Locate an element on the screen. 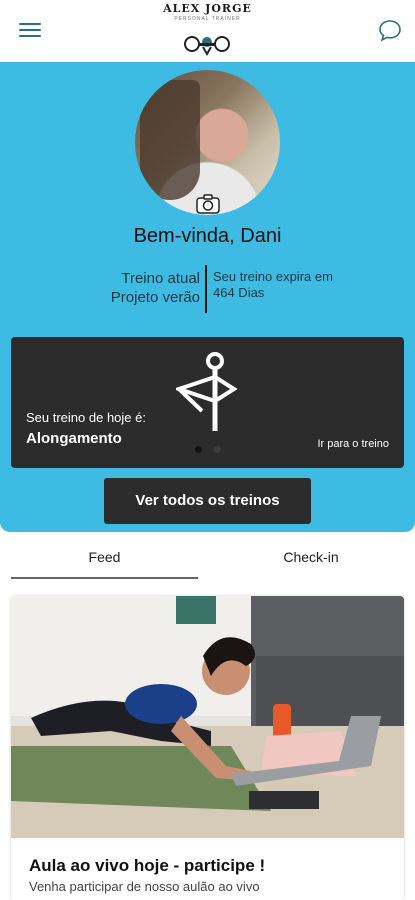  go-to-workout-link: Ir para o treino is located at coordinates (353, 444).